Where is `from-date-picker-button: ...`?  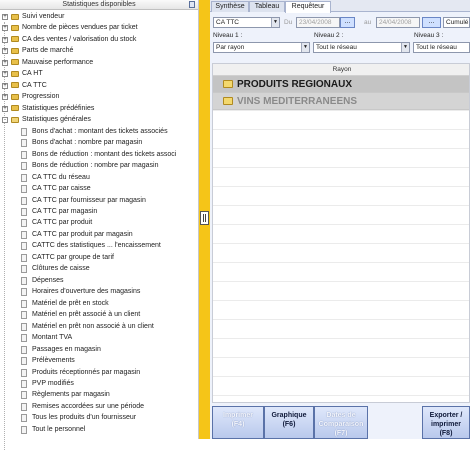 from-date-picker-button: ... is located at coordinates (347, 22).